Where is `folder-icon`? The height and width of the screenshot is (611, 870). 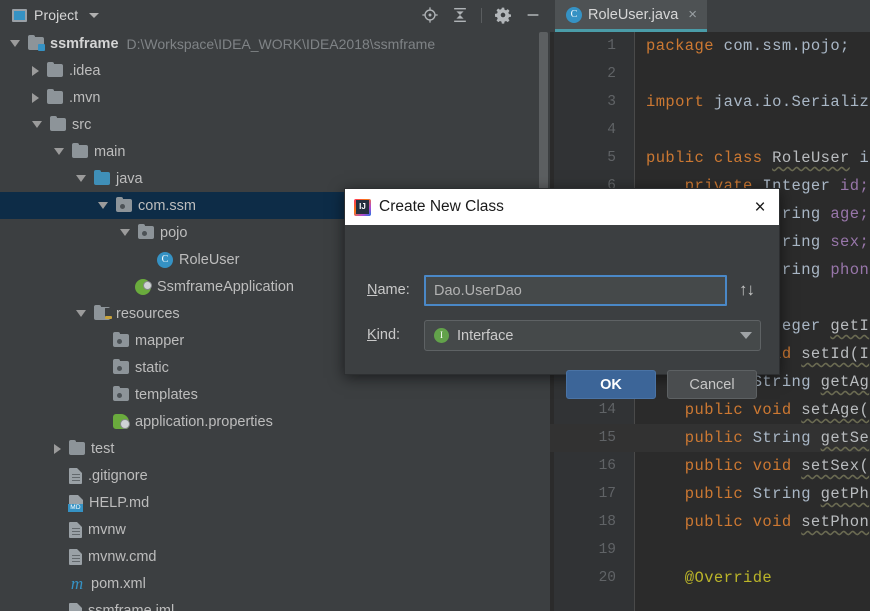
folder-icon is located at coordinates (55, 69).